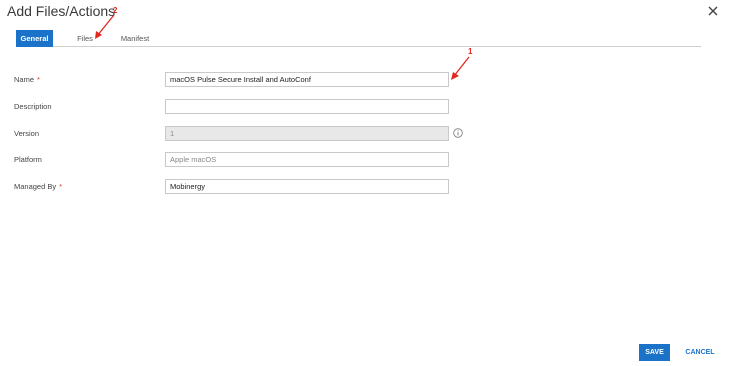 The height and width of the screenshot is (366, 730). Describe the element at coordinates (470, 51) in the screenshot. I see `annotation-number-1: 1` at that location.